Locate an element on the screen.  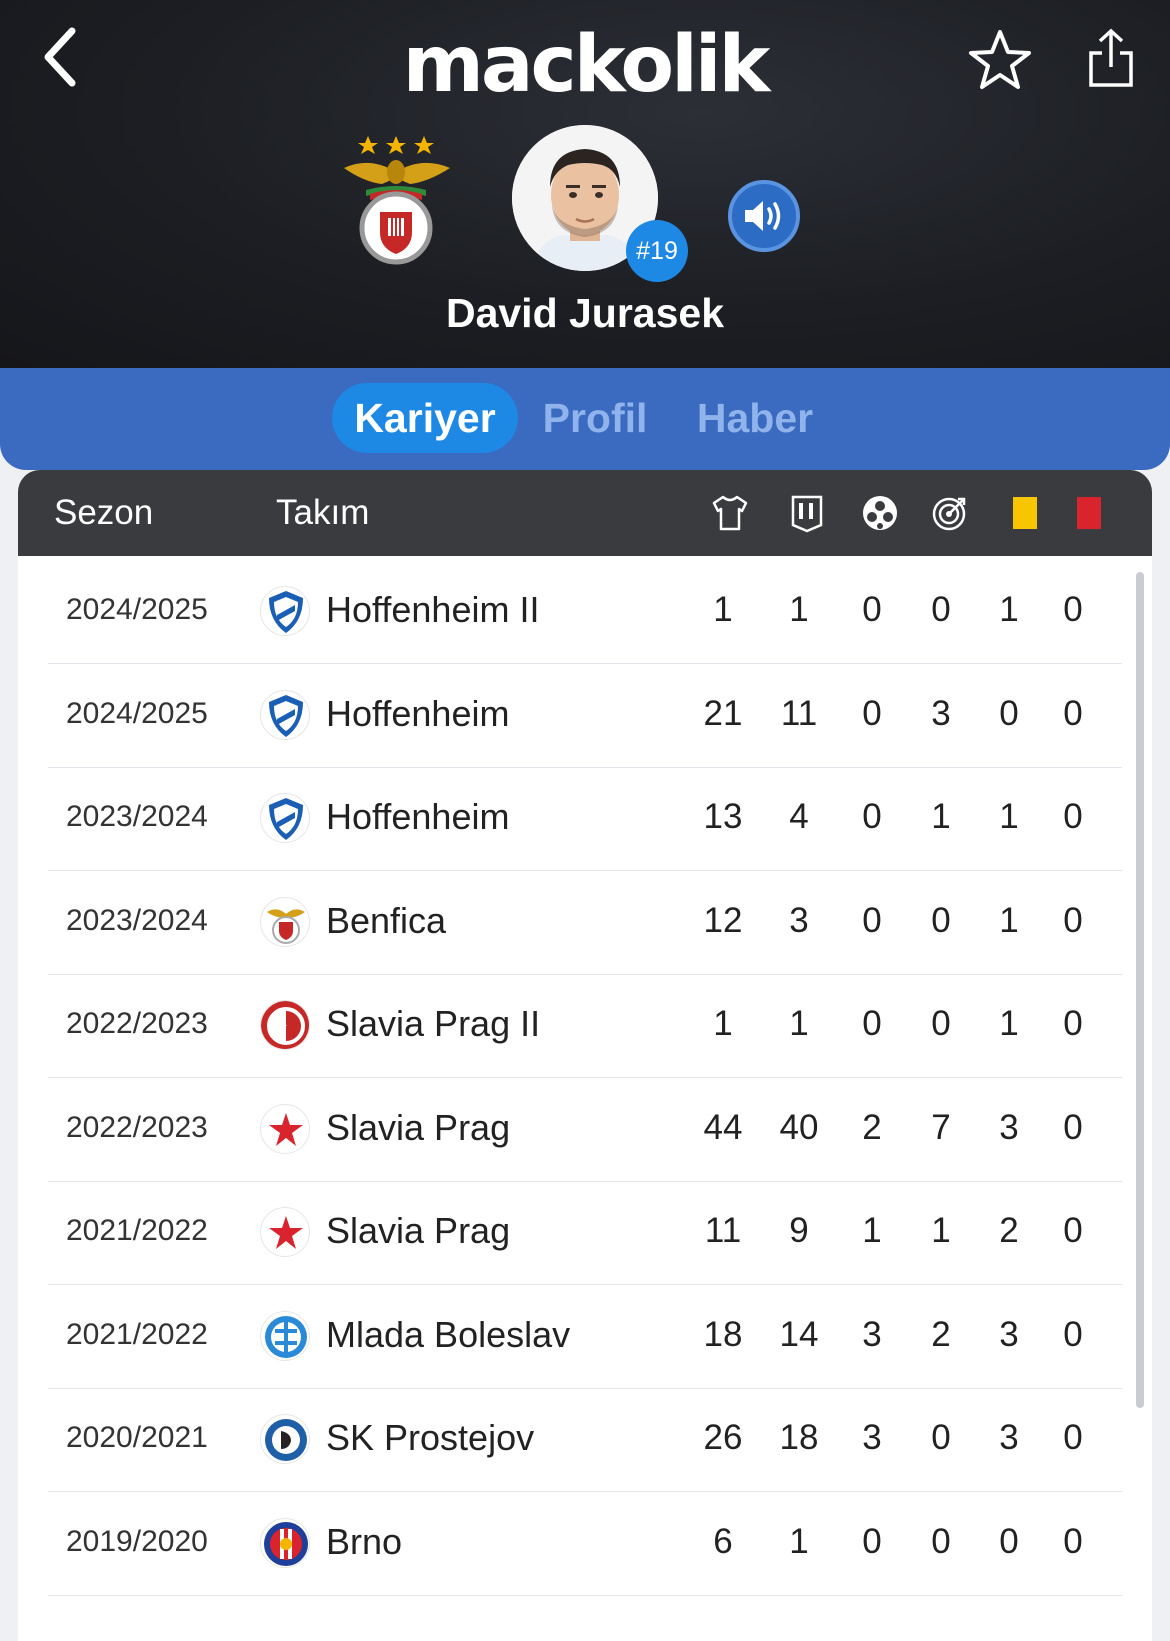
assists-cell: 3 is located at coordinates (941, 713).